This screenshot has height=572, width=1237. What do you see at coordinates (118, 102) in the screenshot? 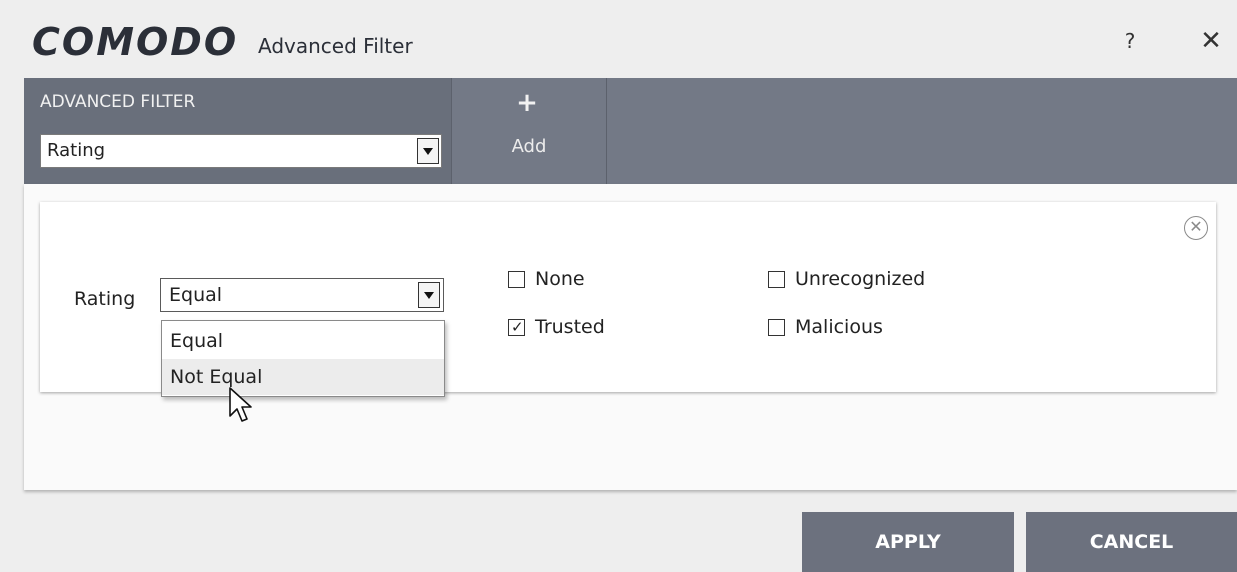
I see `advanced-filter-label: ADVANCED FILTER` at bounding box center [118, 102].